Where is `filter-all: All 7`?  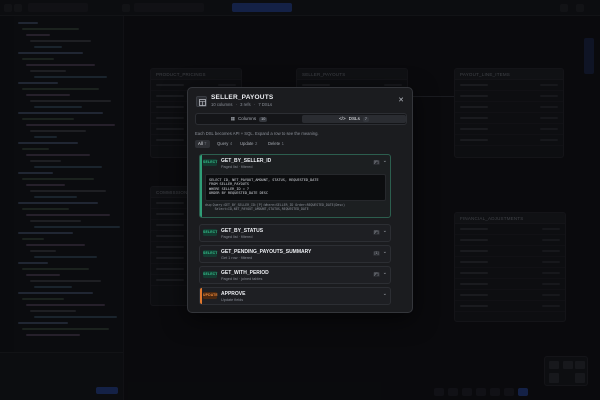 filter-all: All 7 is located at coordinates (202, 144).